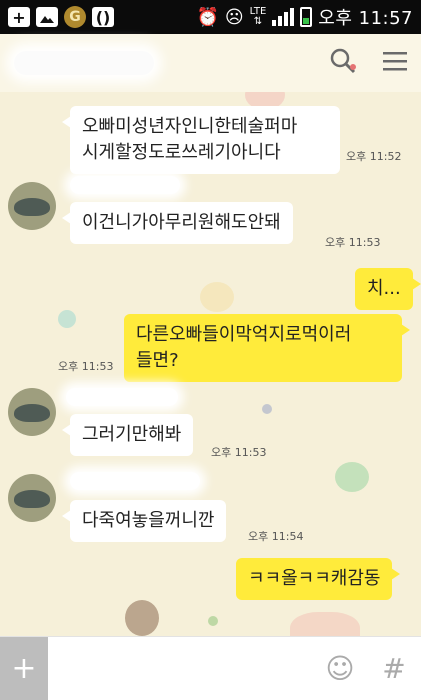 The width and height of the screenshot is (421, 700). I want to click on g-app-icon: G, so click(75, 17).